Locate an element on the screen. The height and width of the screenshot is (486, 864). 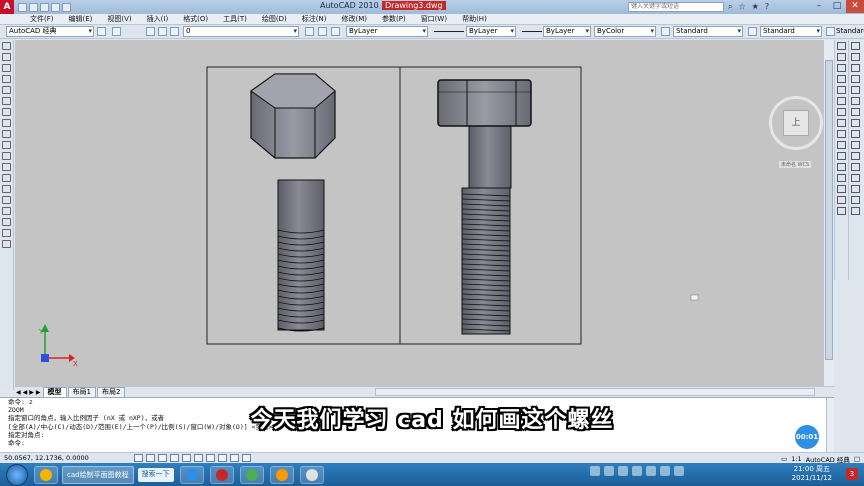
spline-icon is located at coordinates (6, 134).